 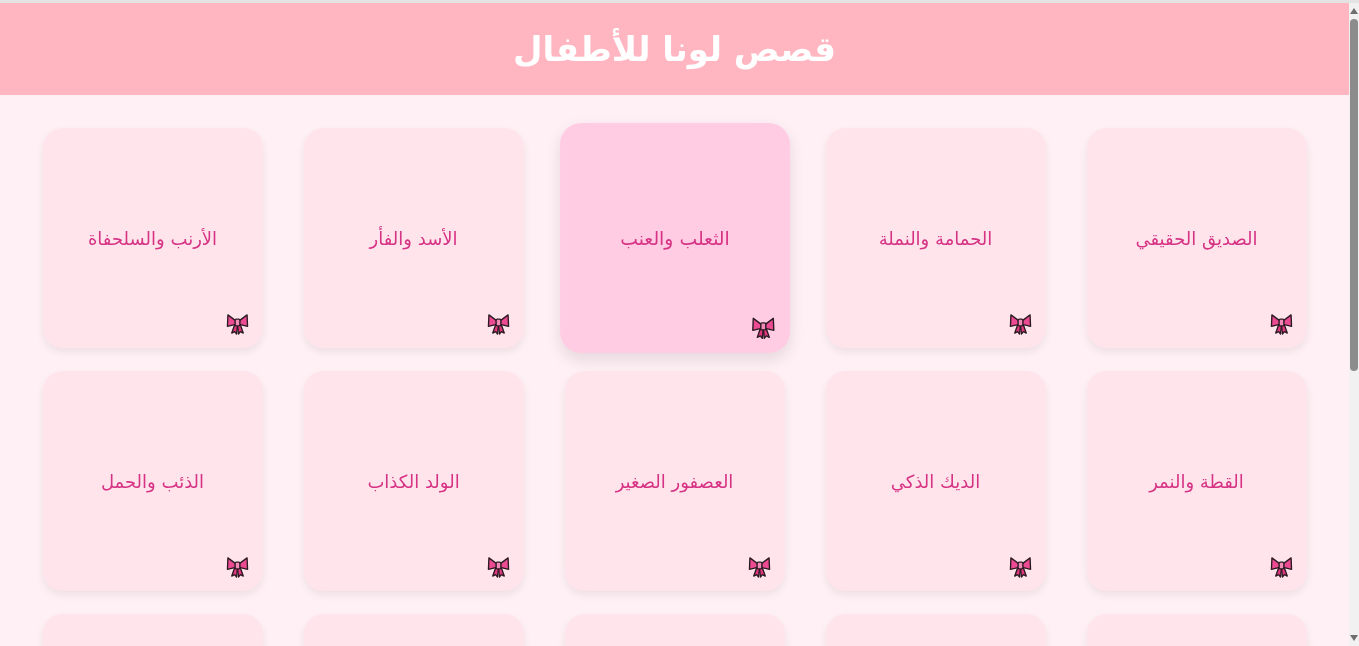 What do you see at coordinates (1354, 195) in the screenshot?
I see `scrollbar-thumb` at bounding box center [1354, 195].